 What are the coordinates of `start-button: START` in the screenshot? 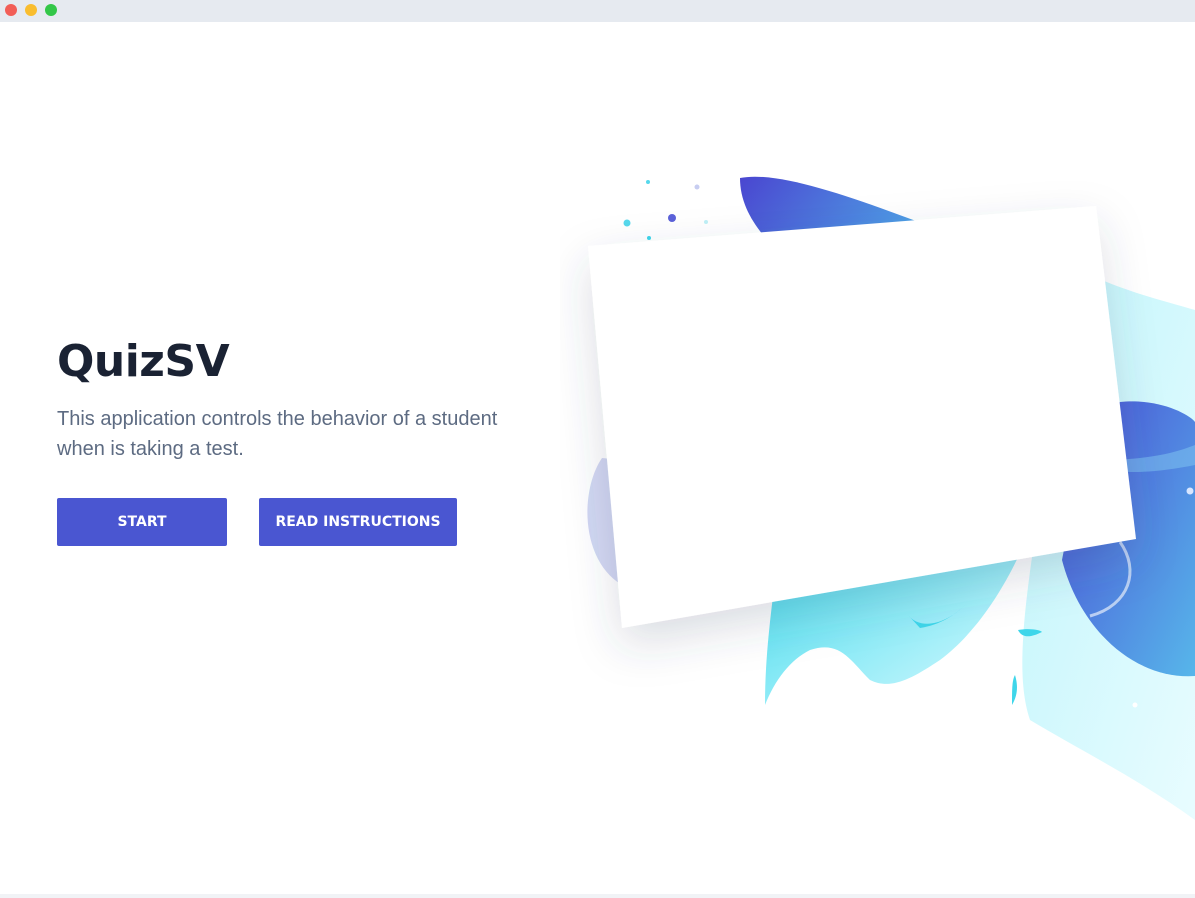 It's located at (142, 522).